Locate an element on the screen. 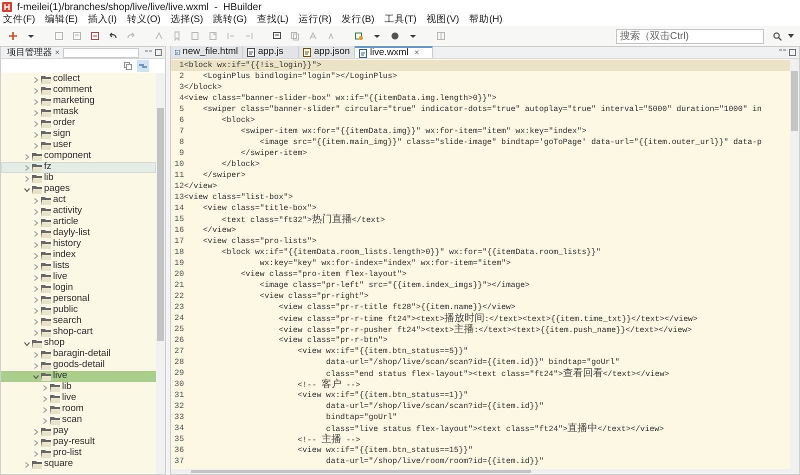 This screenshot has width=800, height=475. tree-item: public is located at coordinates (78, 310).